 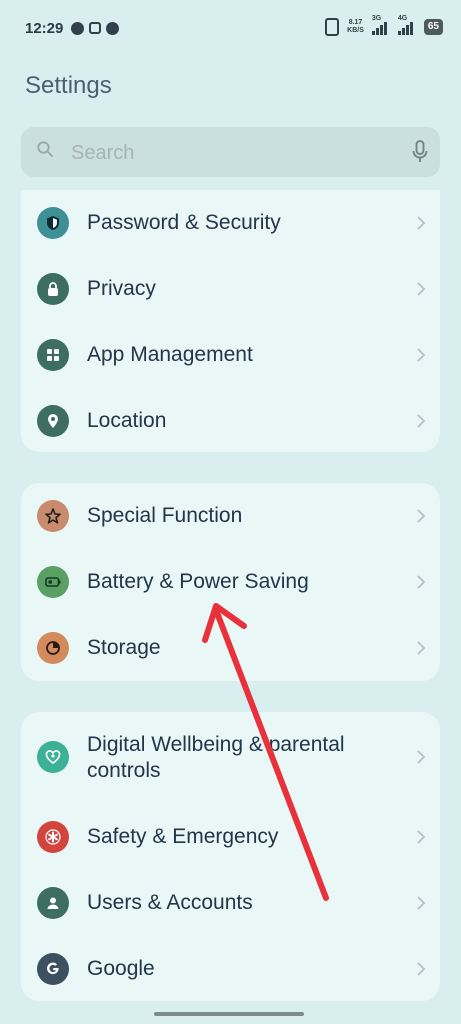 I want to click on network-speed: 8.17 KB/S, so click(x=355, y=26).